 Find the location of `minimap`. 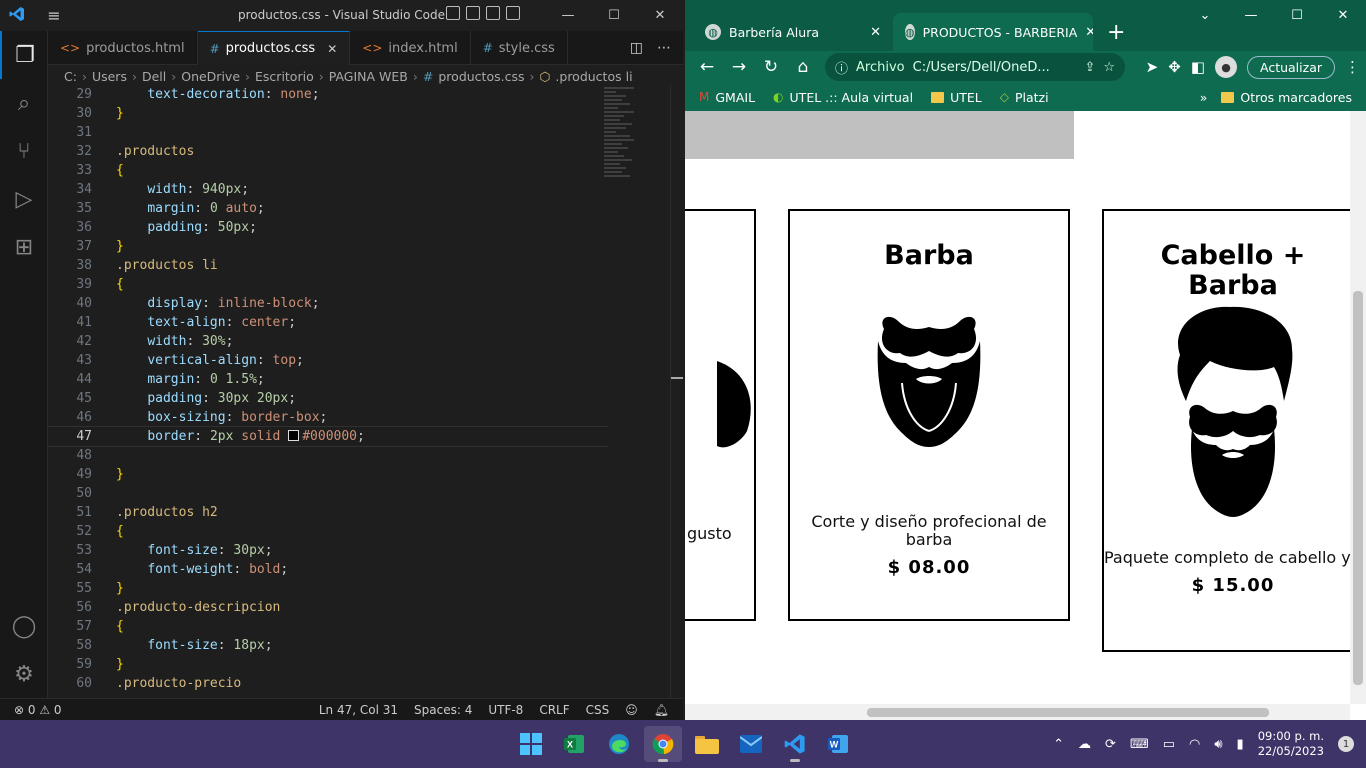

minimap is located at coordinates (635, 155).